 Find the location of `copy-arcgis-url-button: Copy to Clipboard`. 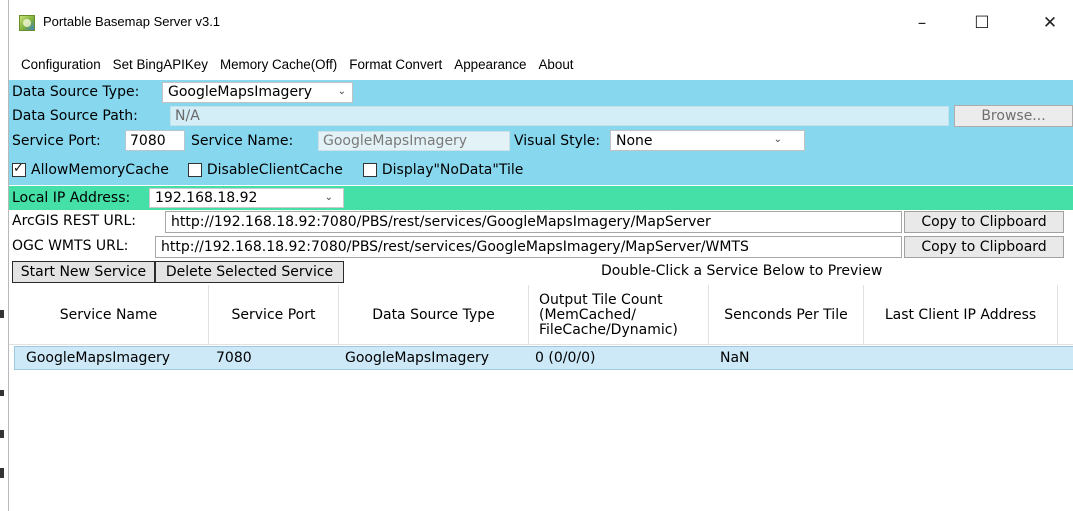

copy-arcgis-url-button: Copy to Clipboard is located at coordinates (984, 222).